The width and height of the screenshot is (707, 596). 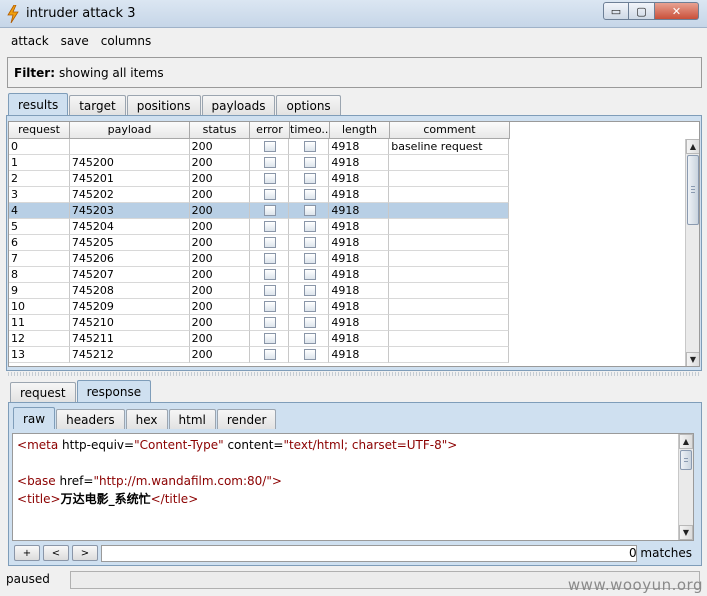 What do you see at coordinates (192, 419) in the screenshot?
I see `tab-html: html` at bounding box center [192, 419].